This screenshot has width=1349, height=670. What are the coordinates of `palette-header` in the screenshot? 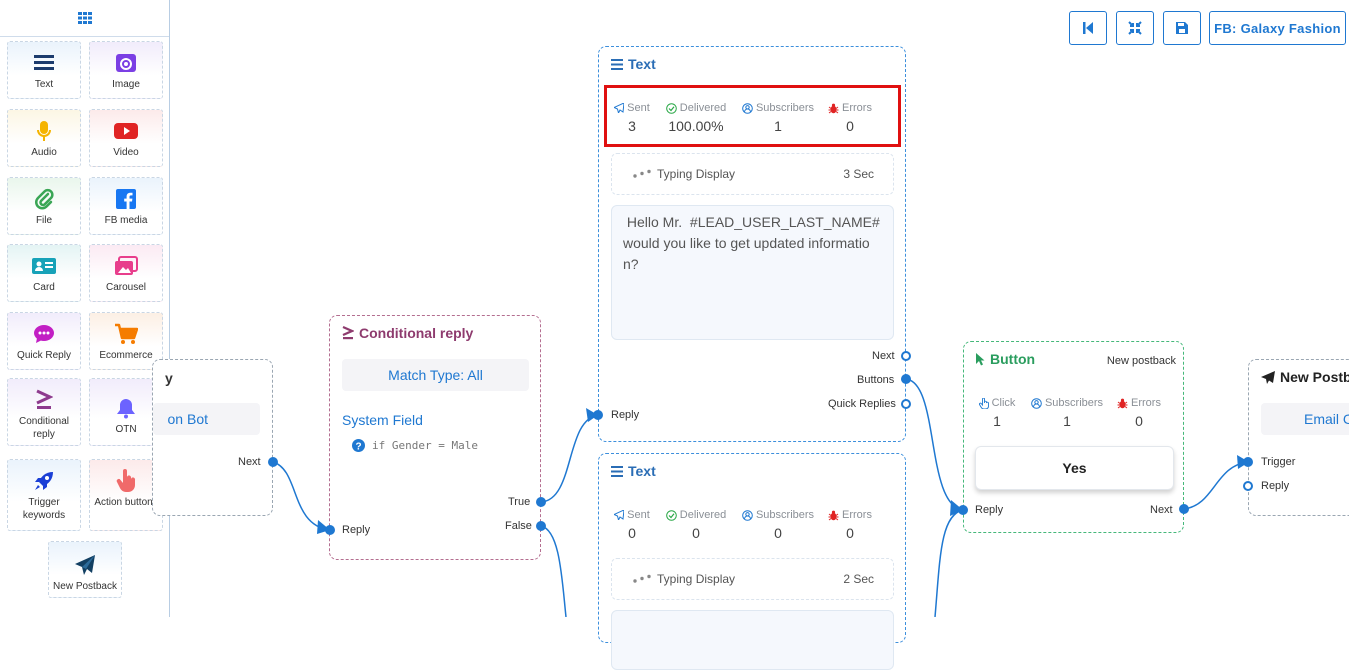 It's located at (84, 18).